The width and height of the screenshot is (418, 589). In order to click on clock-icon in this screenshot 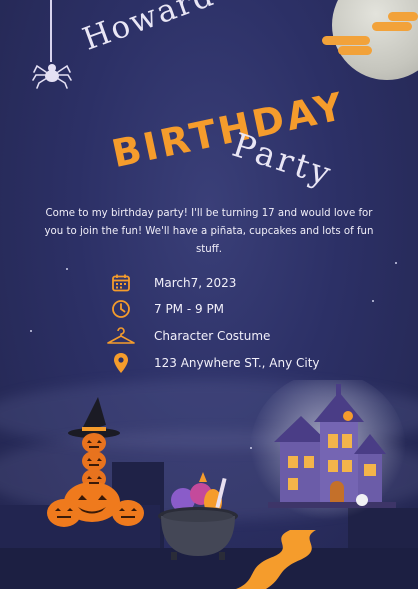, I will do `click(121, 309)`.